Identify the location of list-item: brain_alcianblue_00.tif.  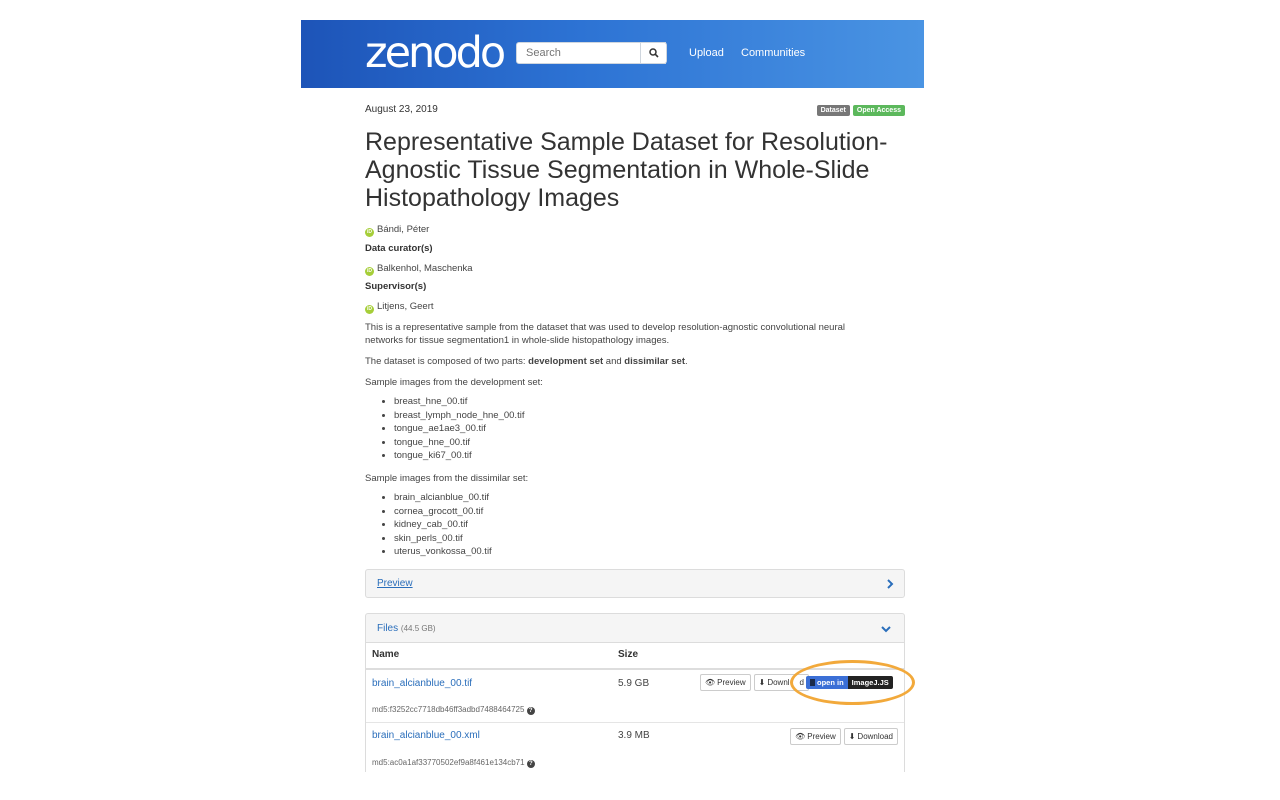
(443, 498).